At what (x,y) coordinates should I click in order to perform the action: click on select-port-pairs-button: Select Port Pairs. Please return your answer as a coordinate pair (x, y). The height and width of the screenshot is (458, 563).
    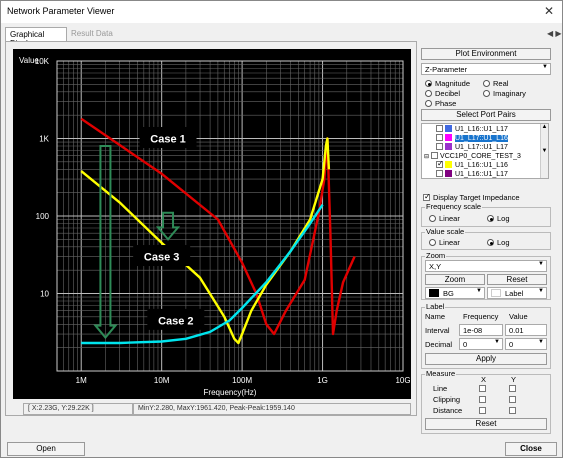
    Looking at the image, I should click on (486, 115).